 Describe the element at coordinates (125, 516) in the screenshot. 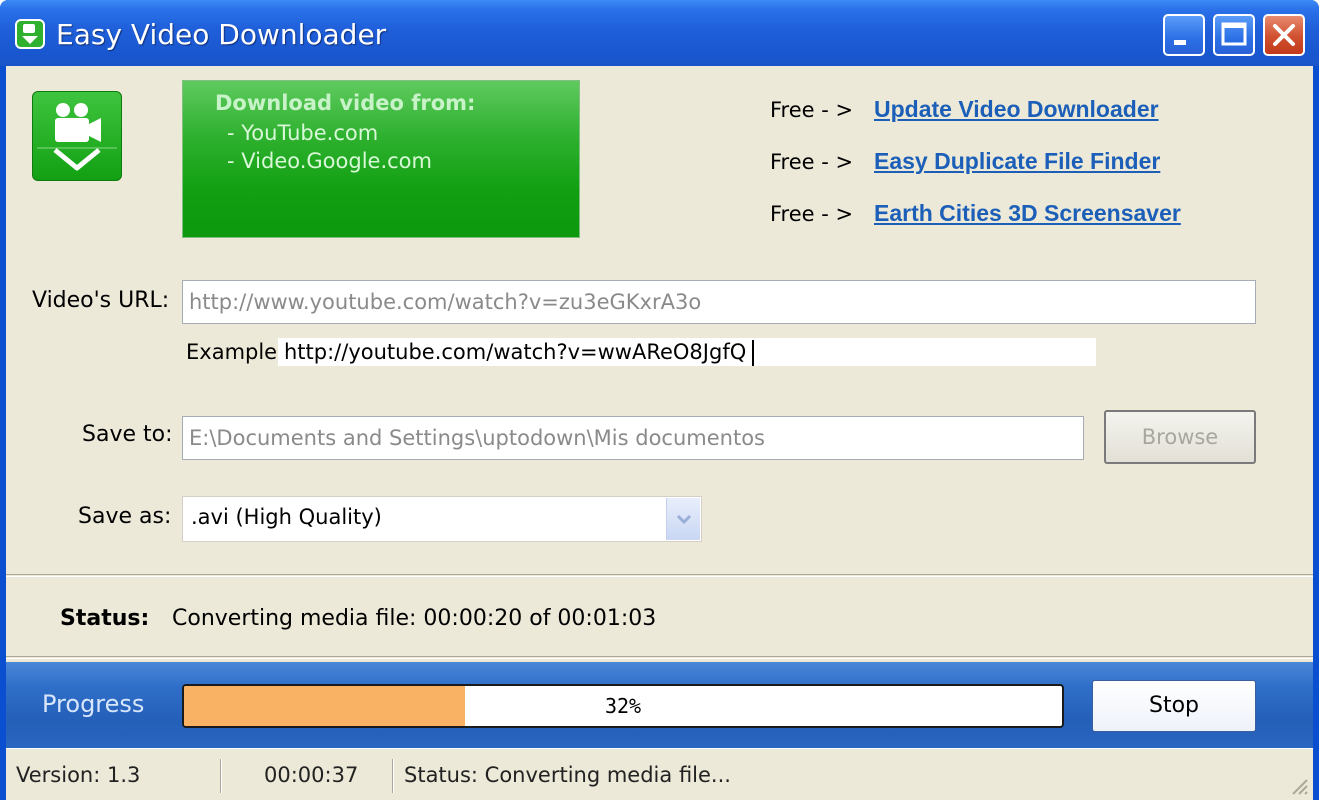

I see `save-as-label: Save as:` at that location.